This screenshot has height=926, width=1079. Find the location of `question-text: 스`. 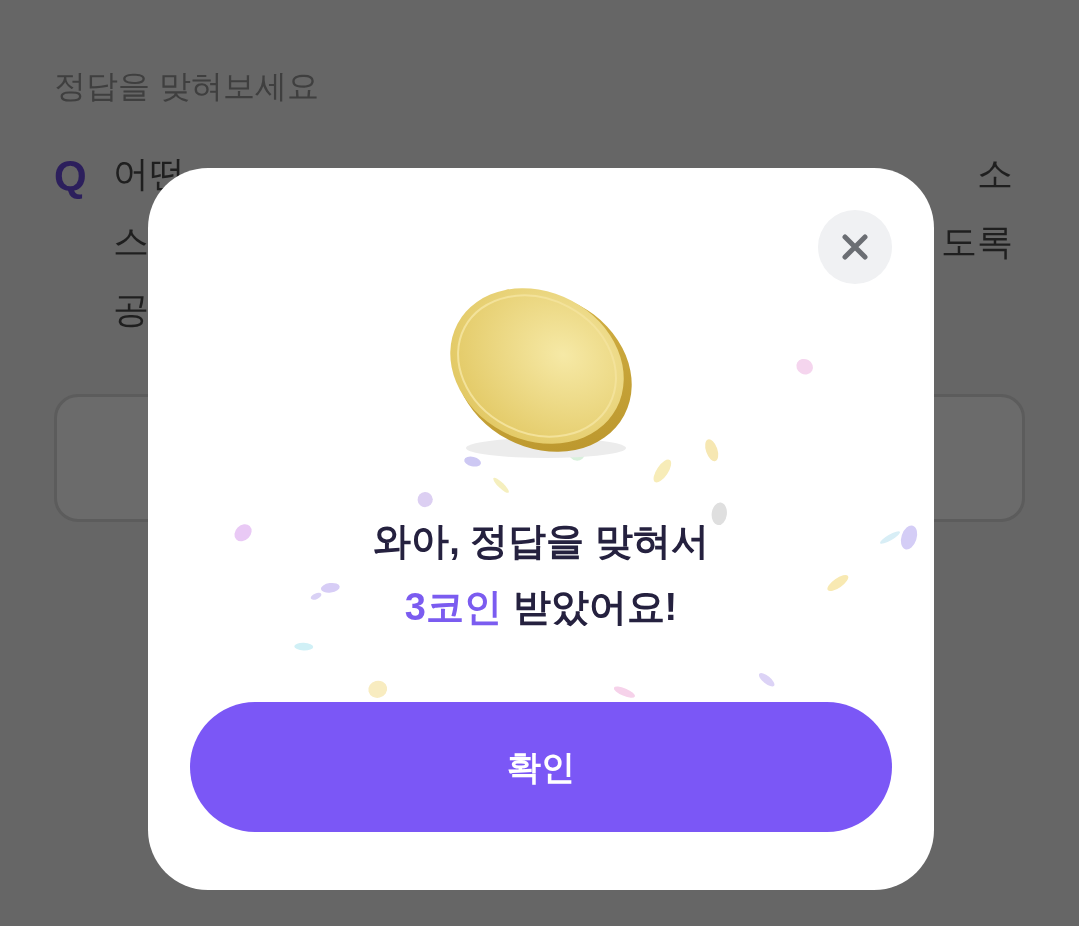

question-text: 스 is located at coordinates (130, 242).